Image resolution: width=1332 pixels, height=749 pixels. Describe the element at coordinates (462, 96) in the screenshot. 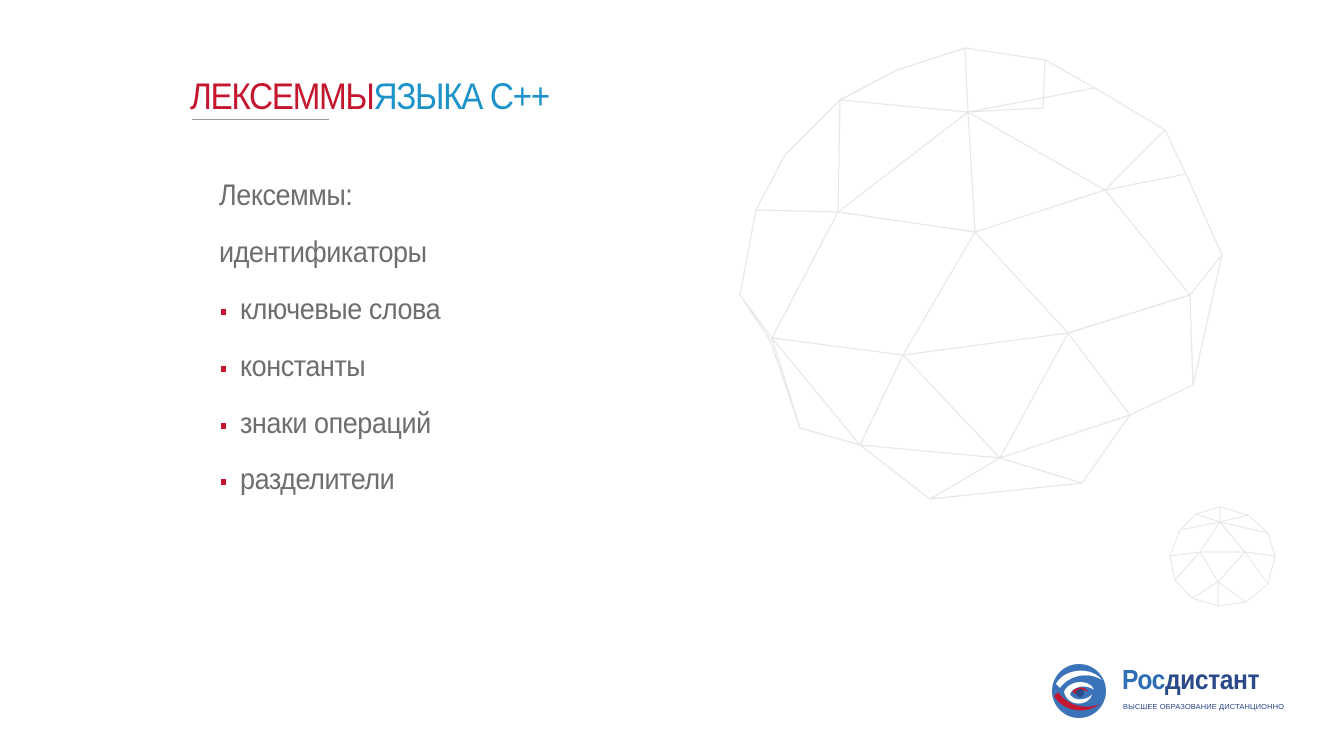

I see `slide-title-part2: ЯЗЫКА С++` at that location.